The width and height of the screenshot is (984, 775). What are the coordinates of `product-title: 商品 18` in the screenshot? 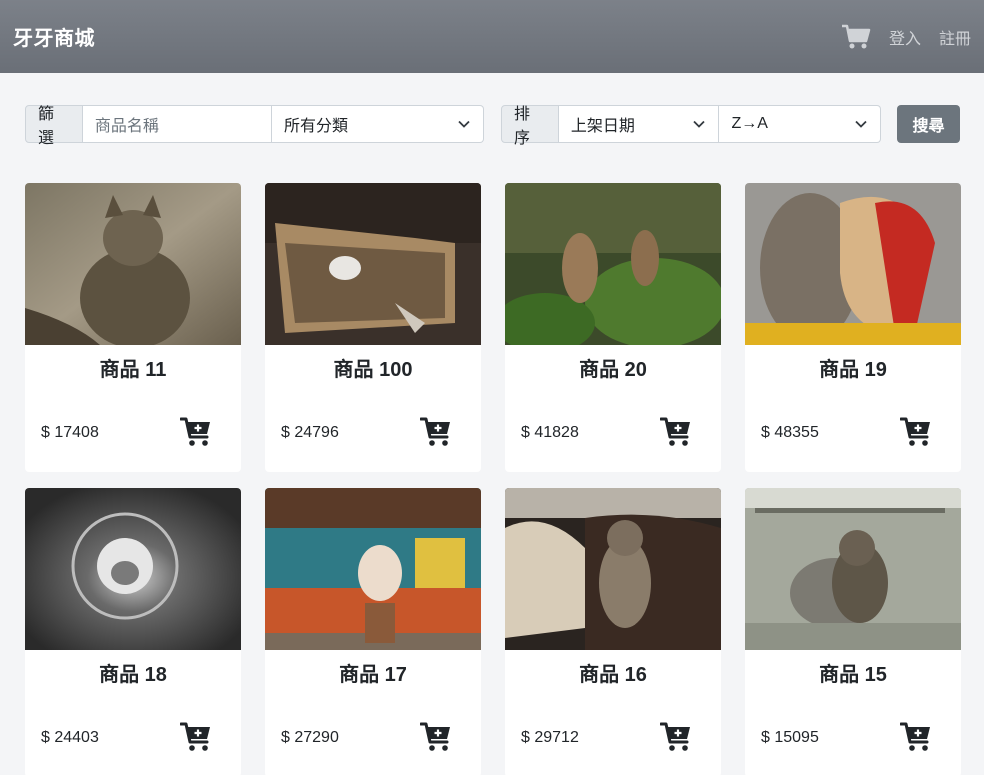 It's located at (133, 672).